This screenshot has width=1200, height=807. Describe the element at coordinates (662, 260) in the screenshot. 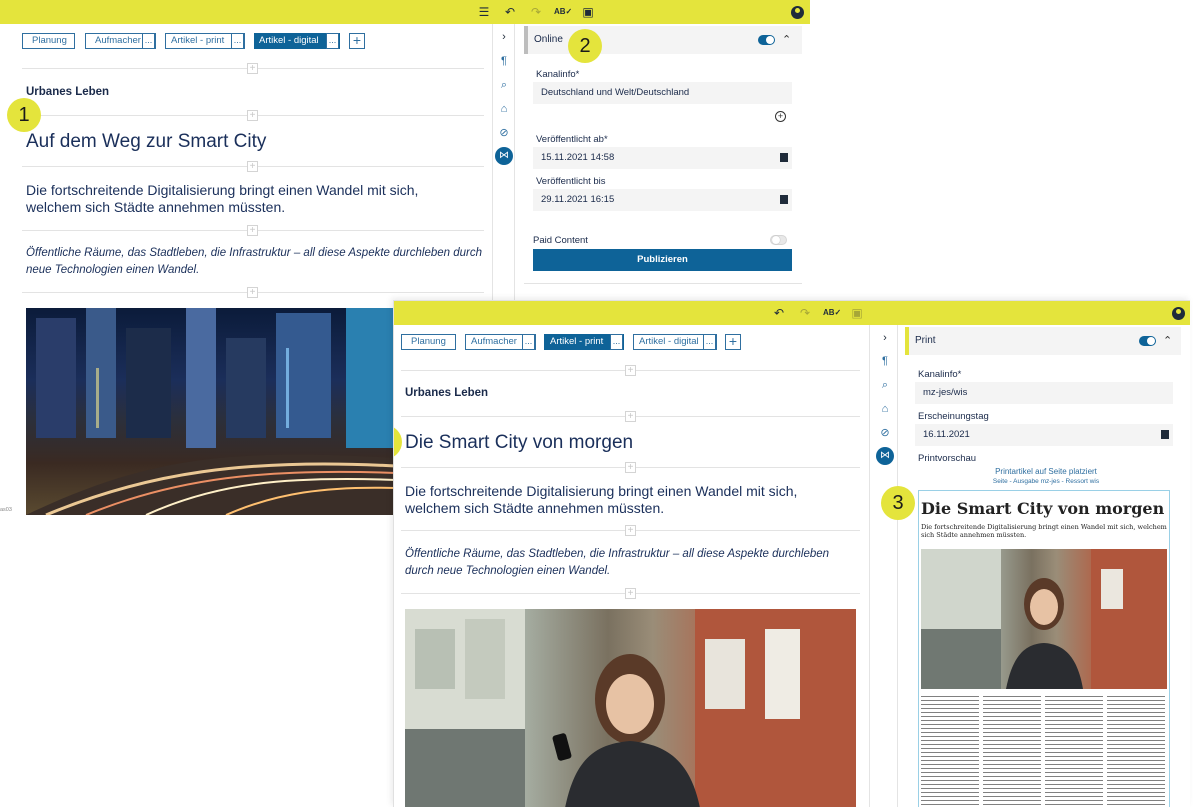

I see `publish-button: Publizieren` at that location.